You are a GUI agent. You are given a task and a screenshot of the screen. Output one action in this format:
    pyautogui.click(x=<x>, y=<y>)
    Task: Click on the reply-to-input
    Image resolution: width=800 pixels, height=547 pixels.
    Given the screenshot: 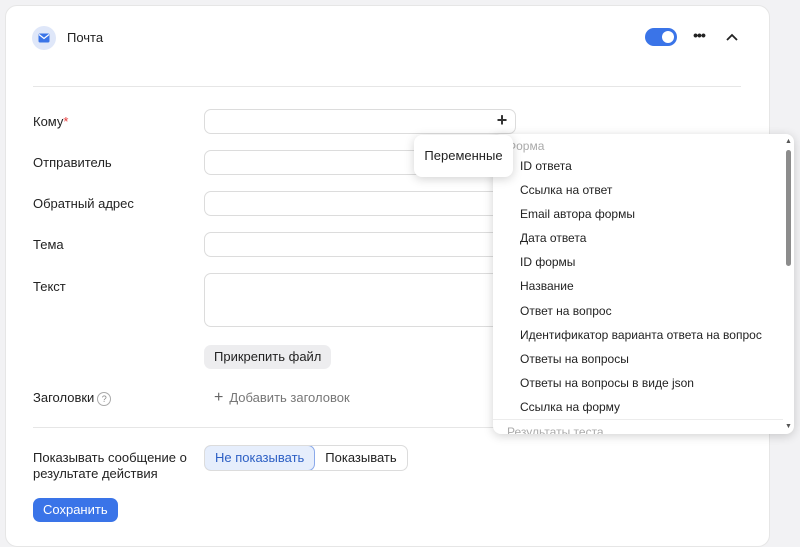 What is the action you would take?
    pyautogui.click(x=360, y=203)
    